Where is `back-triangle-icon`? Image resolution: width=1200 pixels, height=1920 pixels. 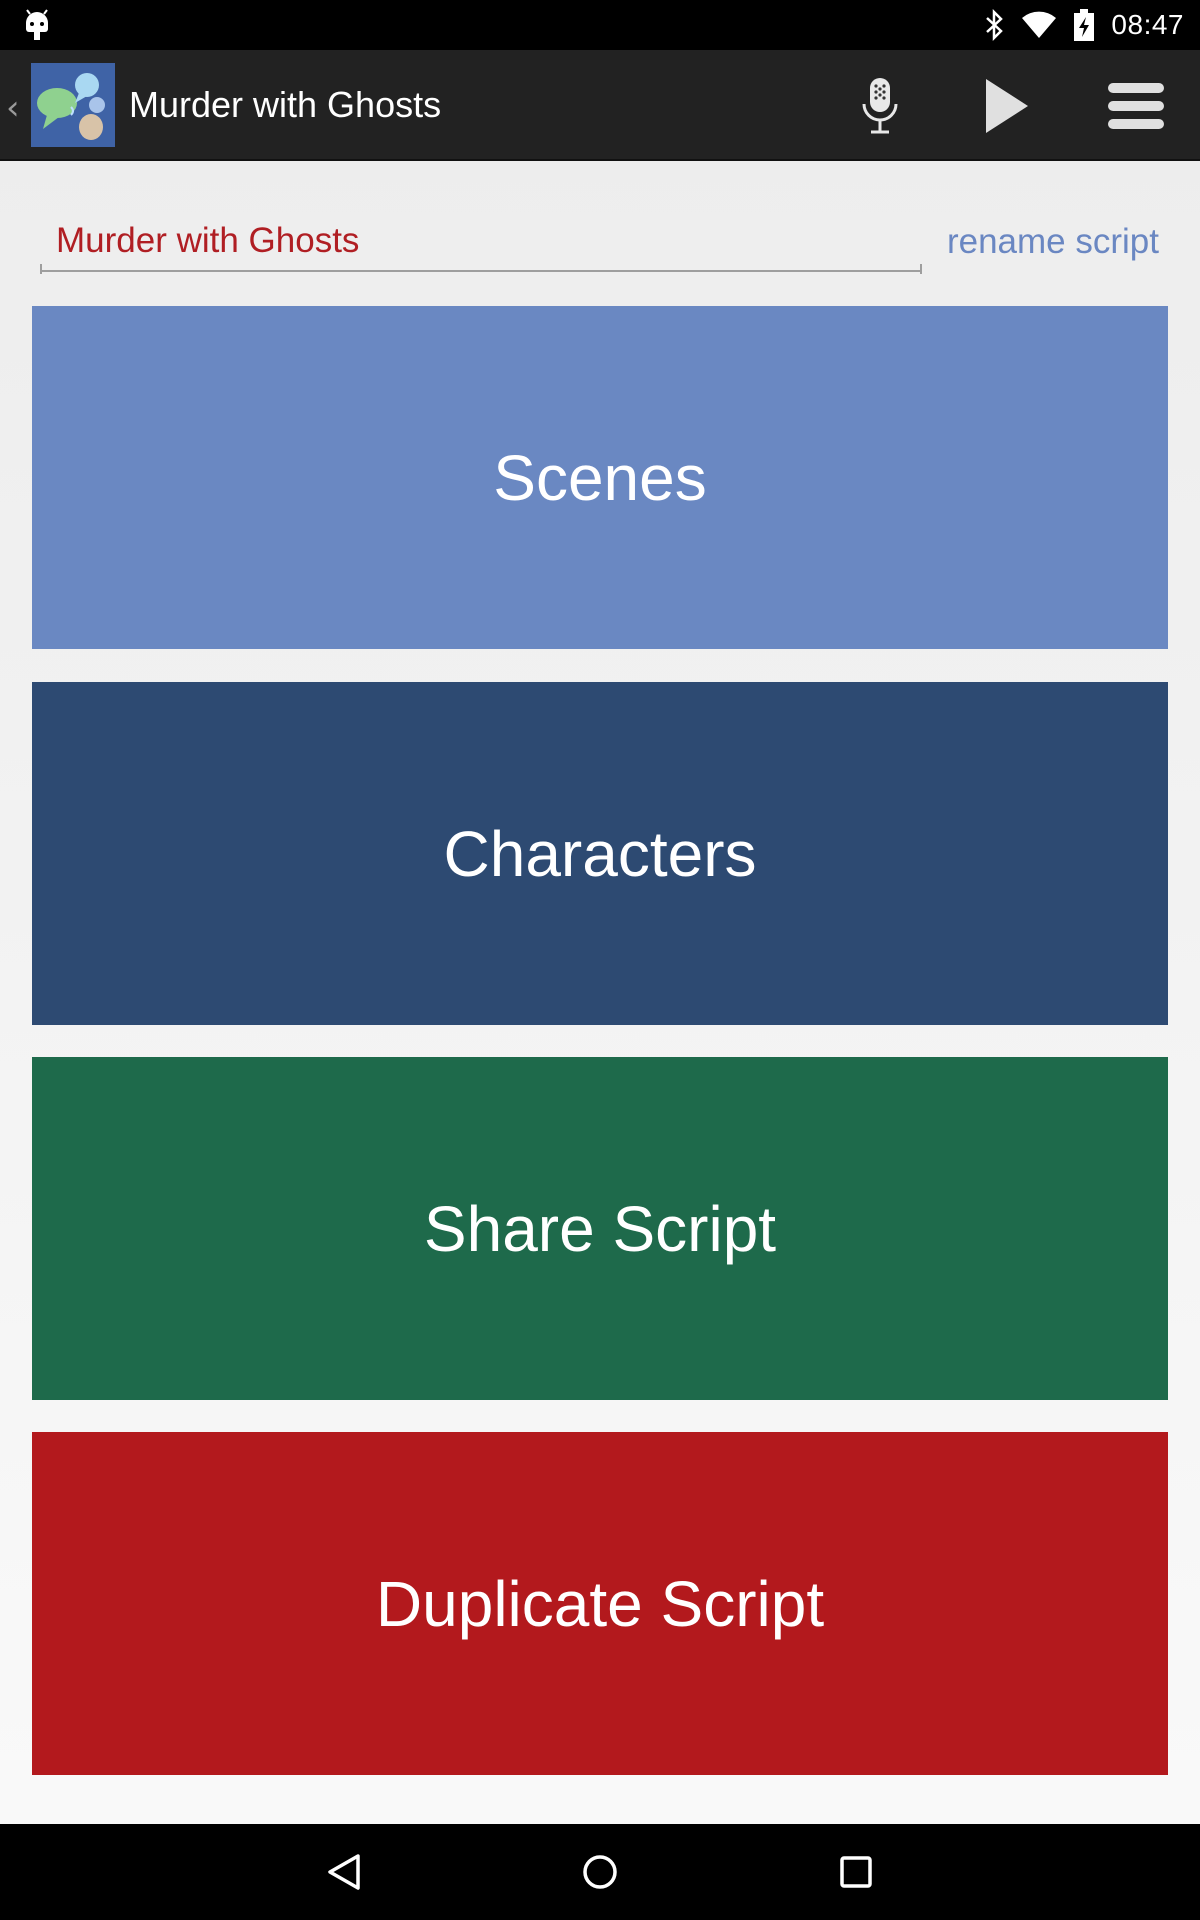
back-triangle-icon is located at coordinates (344, 1872).